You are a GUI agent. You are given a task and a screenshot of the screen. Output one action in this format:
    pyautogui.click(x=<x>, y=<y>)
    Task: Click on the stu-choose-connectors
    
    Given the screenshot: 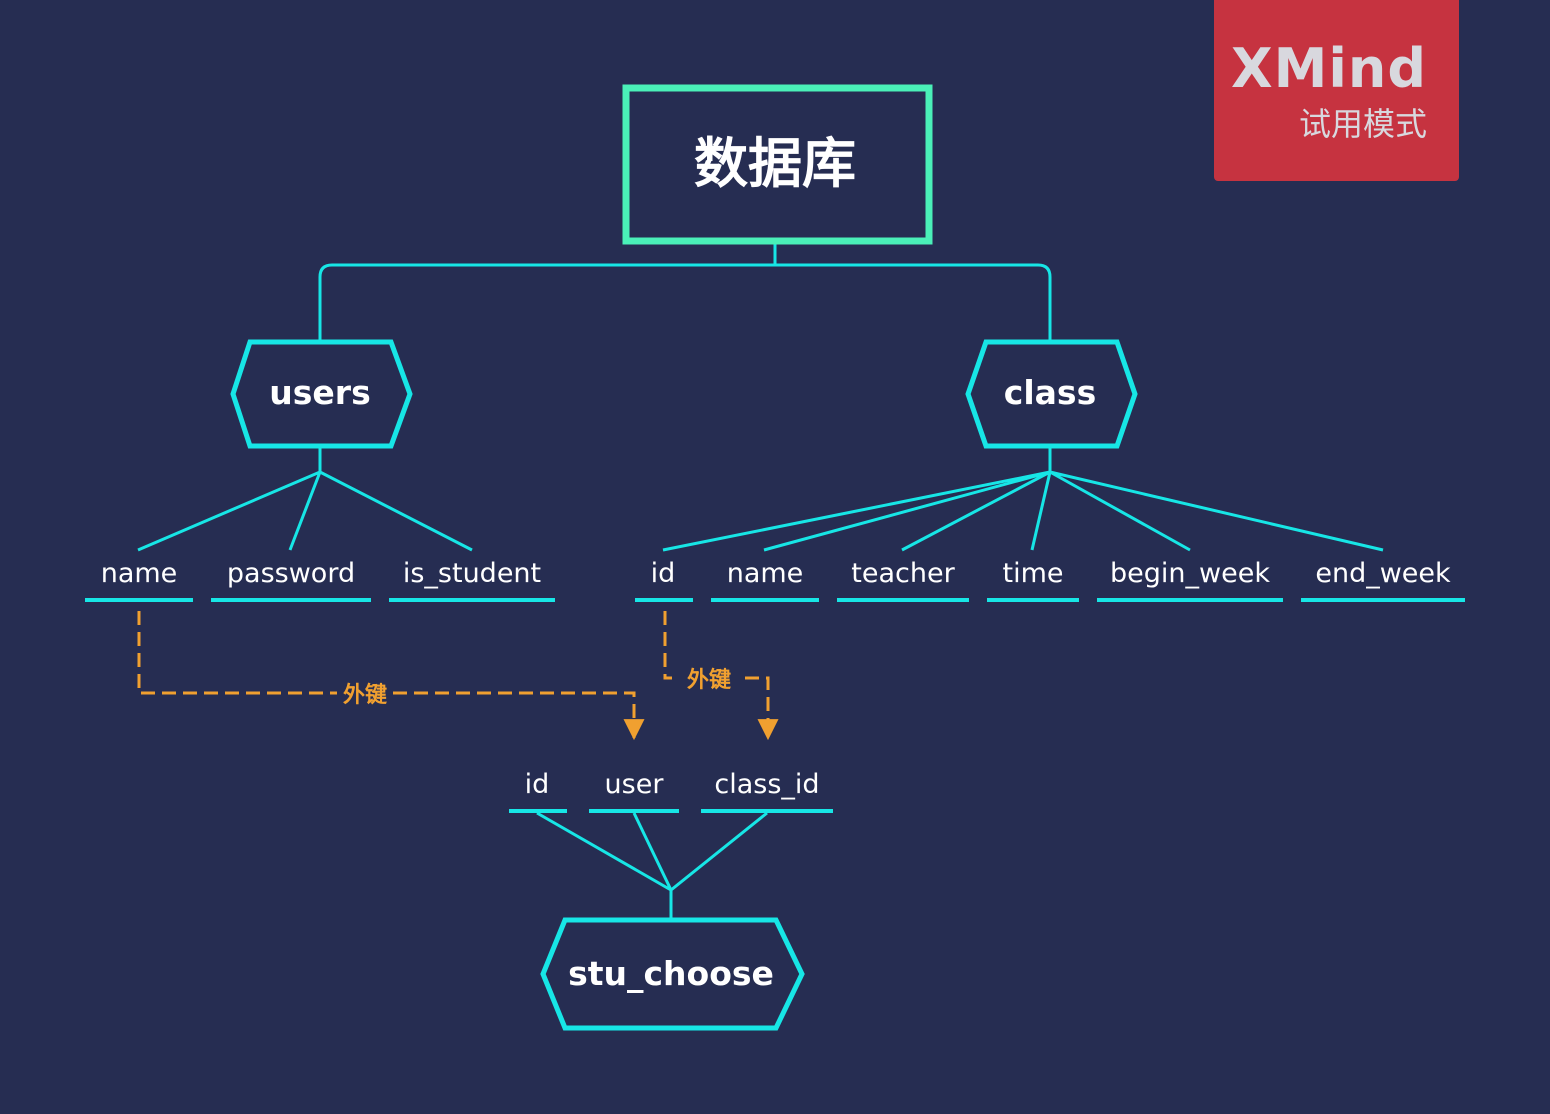 What is the action you would take?
    pyautogui.click(x=652, y=865)
    